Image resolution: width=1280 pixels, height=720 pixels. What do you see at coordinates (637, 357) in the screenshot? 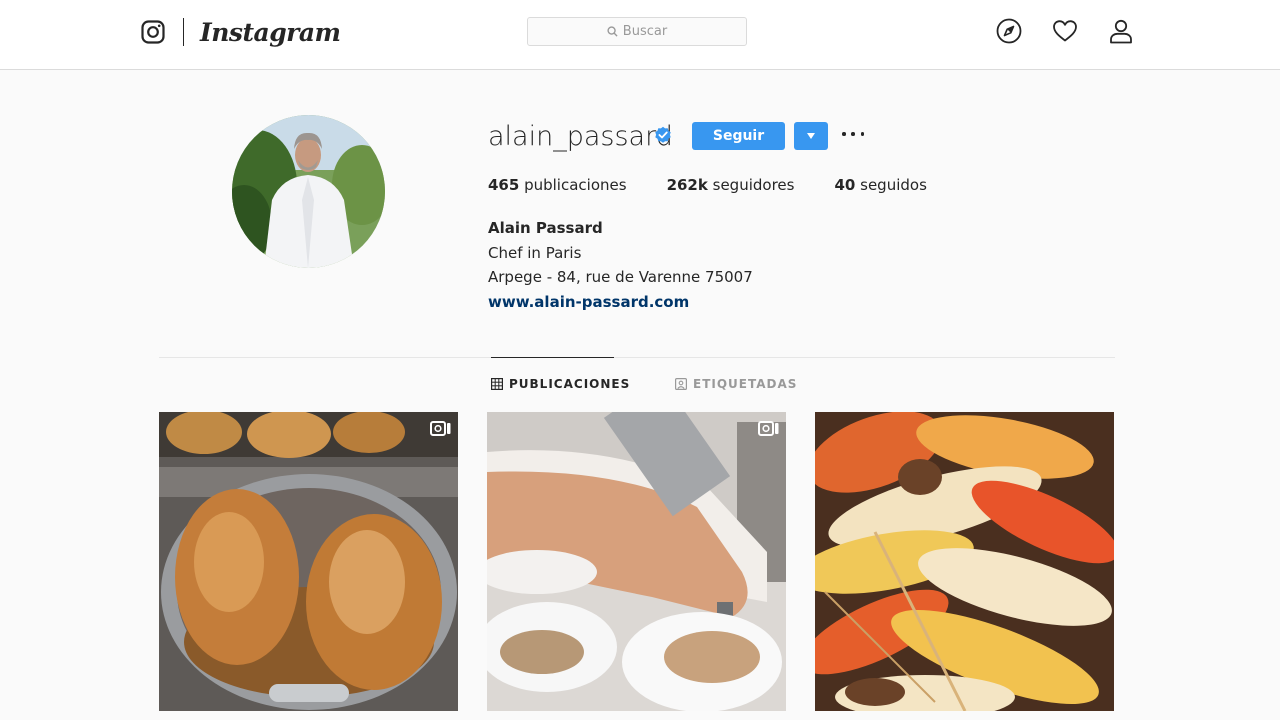
I see `section-divider` at bounding box center [637, 357].